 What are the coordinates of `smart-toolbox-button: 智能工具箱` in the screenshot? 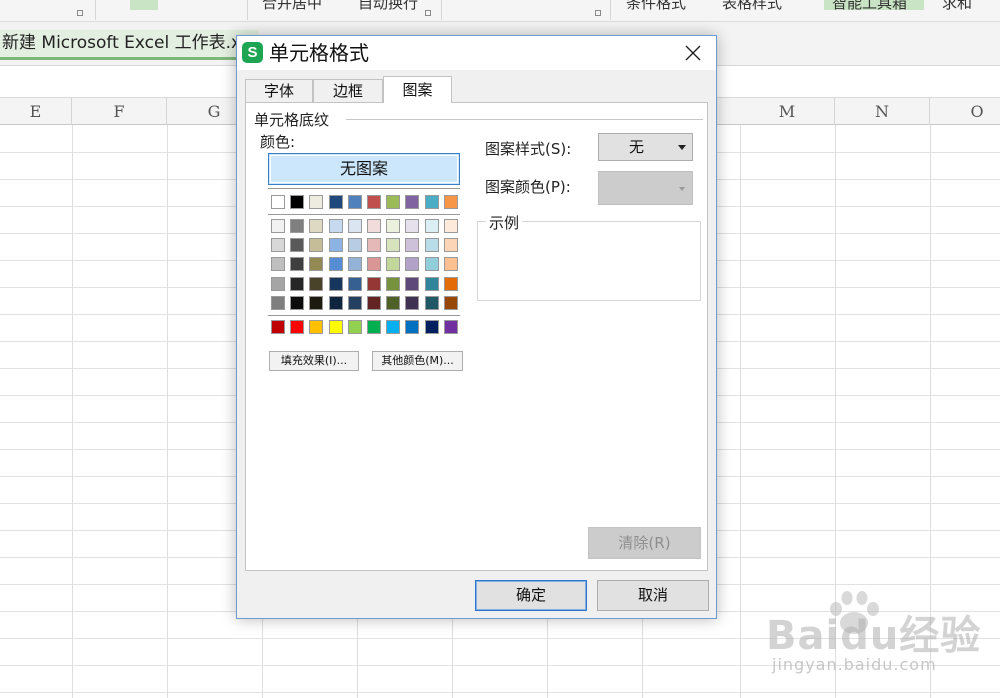 It's located at (869, 6).